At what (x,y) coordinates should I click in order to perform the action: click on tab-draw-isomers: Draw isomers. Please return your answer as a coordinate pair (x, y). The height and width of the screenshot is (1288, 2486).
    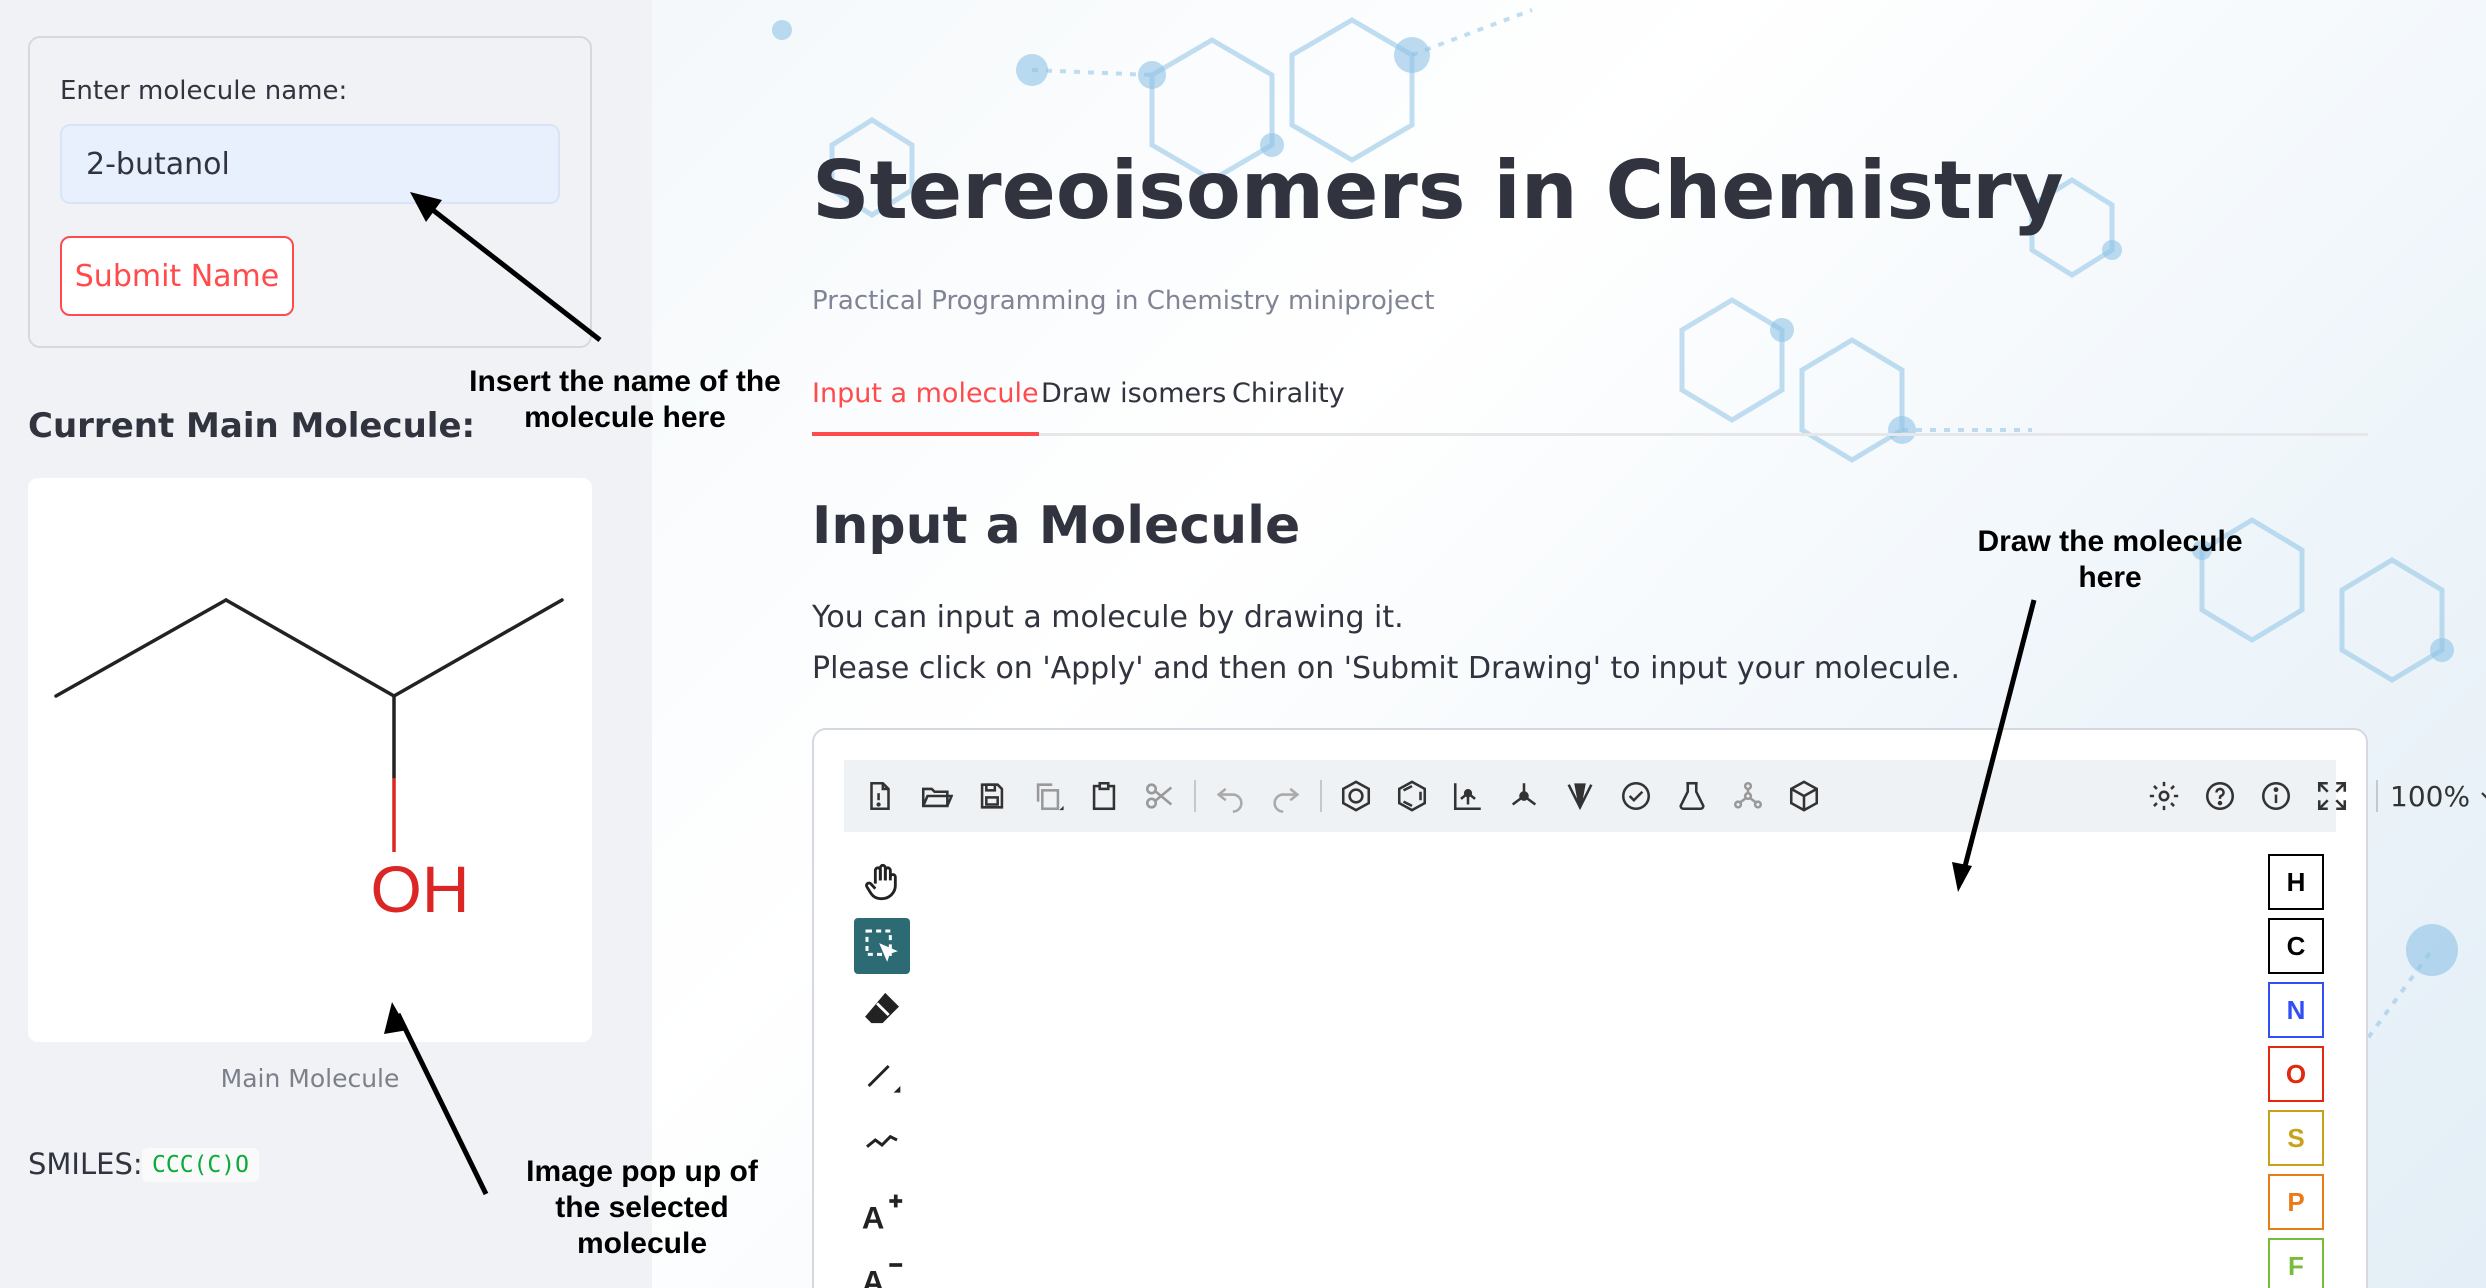
    Looking at the image, I should click on (1133, 407).